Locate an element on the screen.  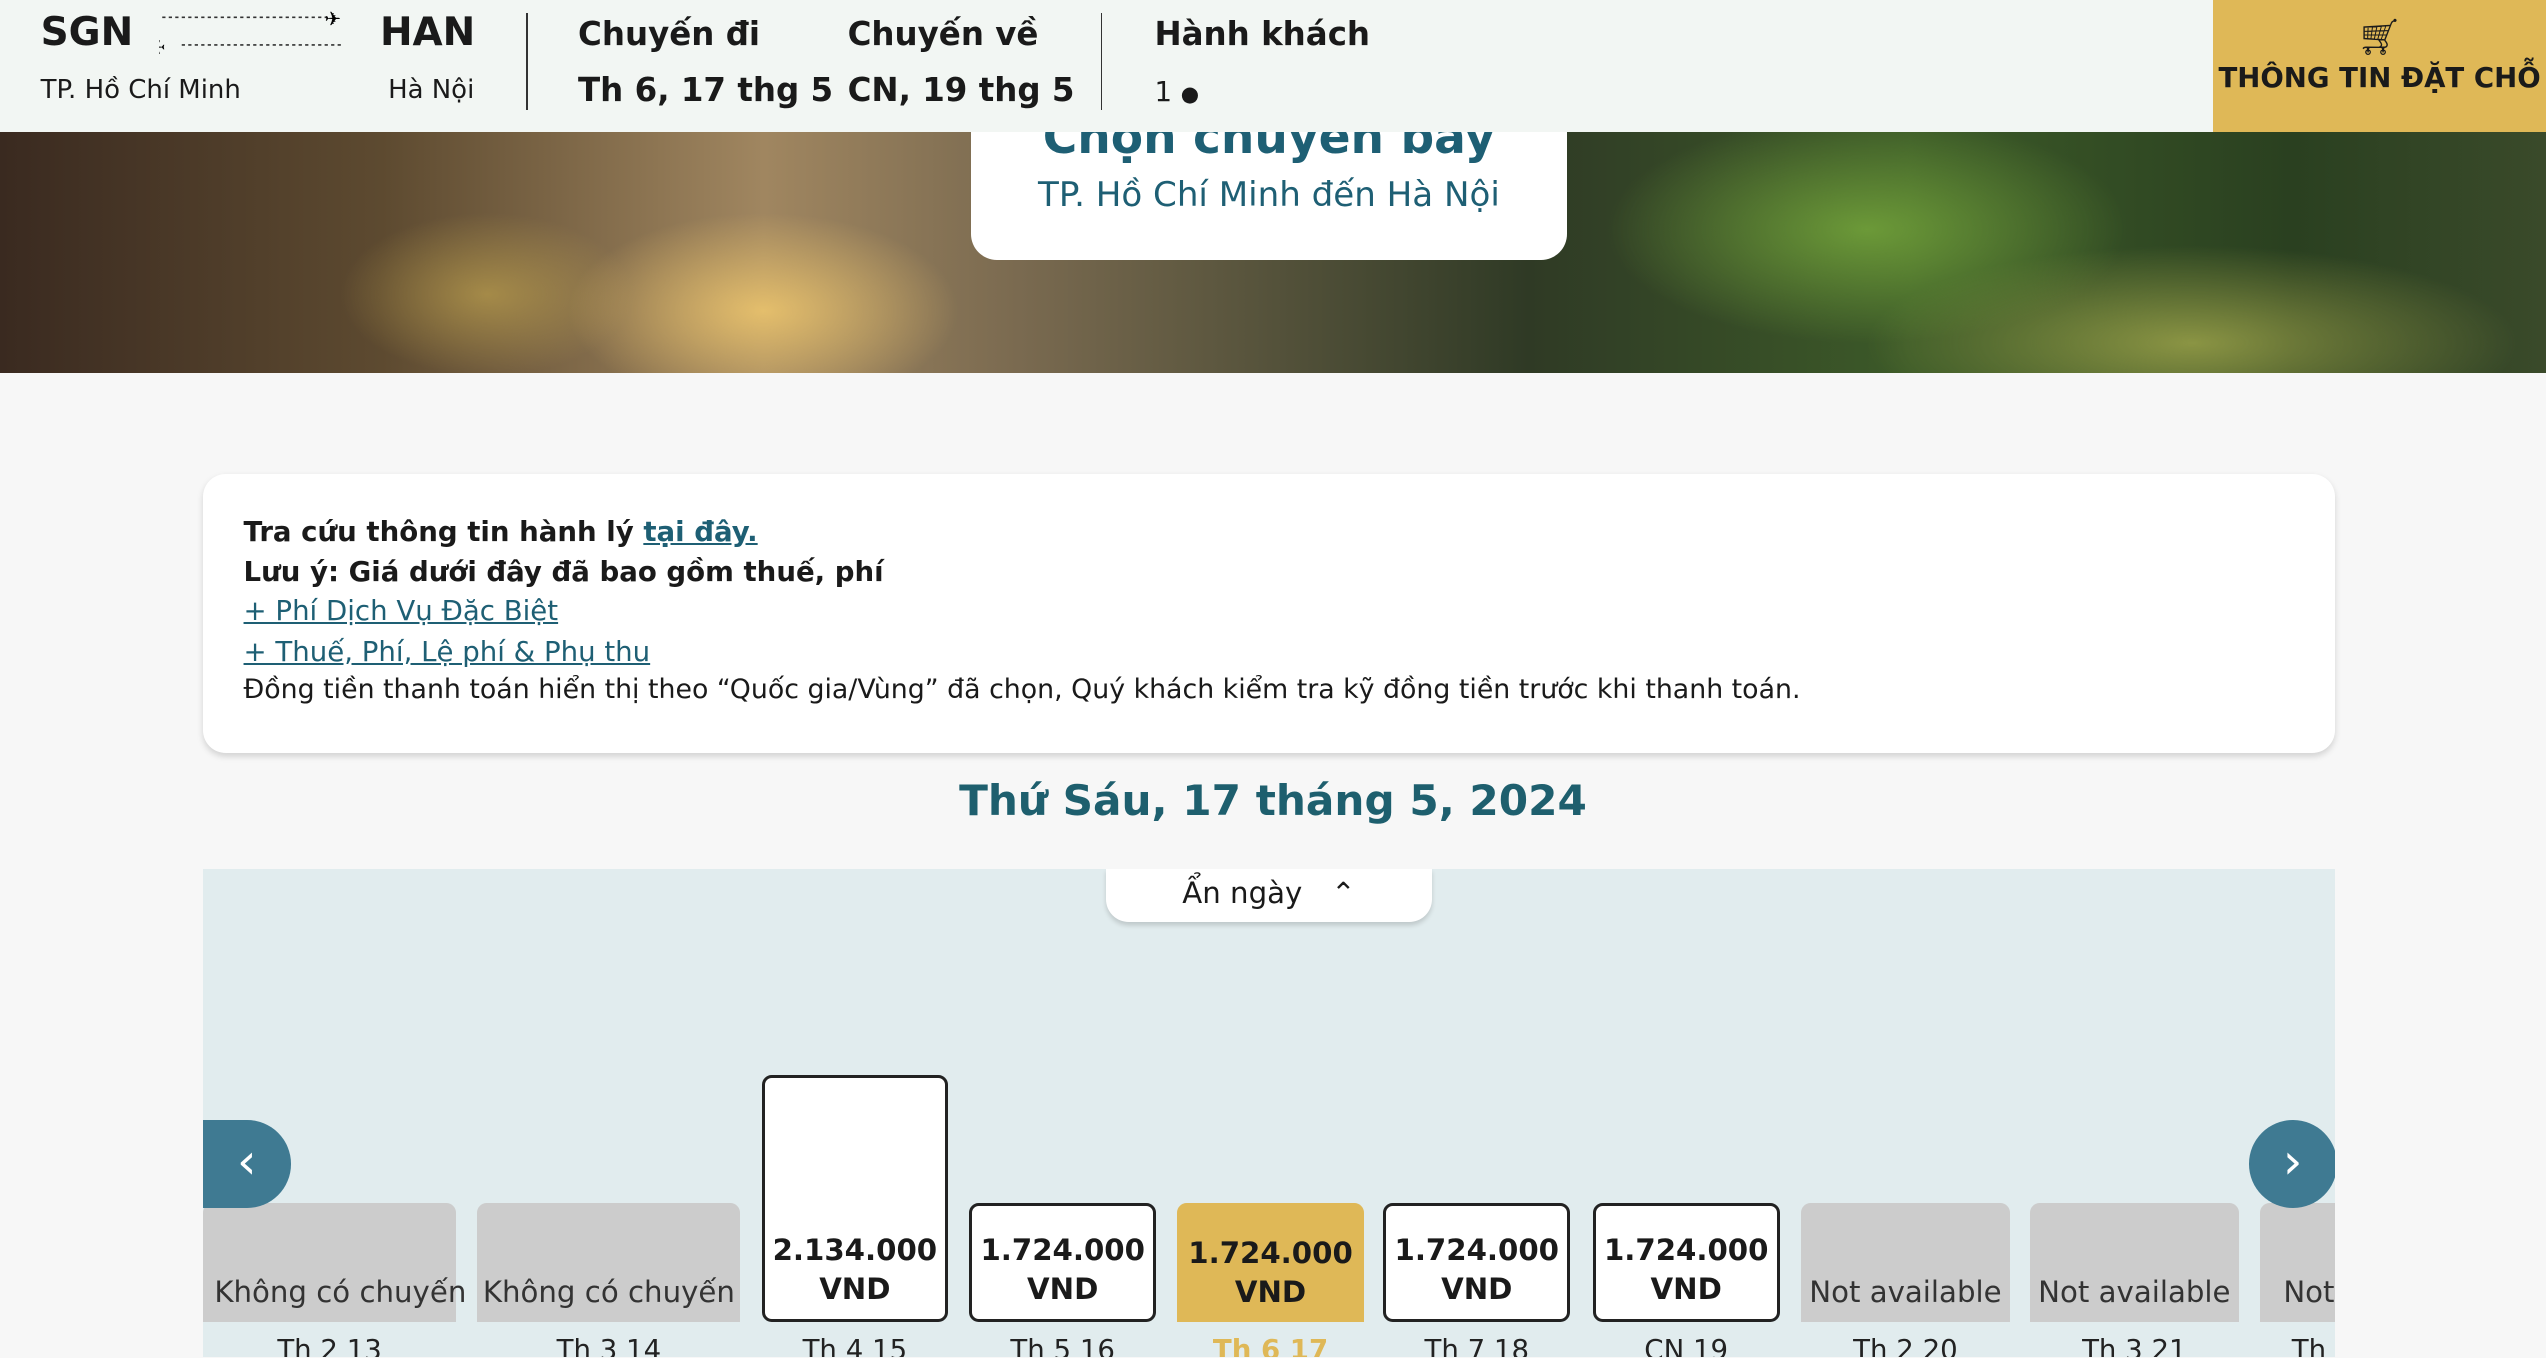
chevron-right-icon: › is located at coordinates (2292, 1162).